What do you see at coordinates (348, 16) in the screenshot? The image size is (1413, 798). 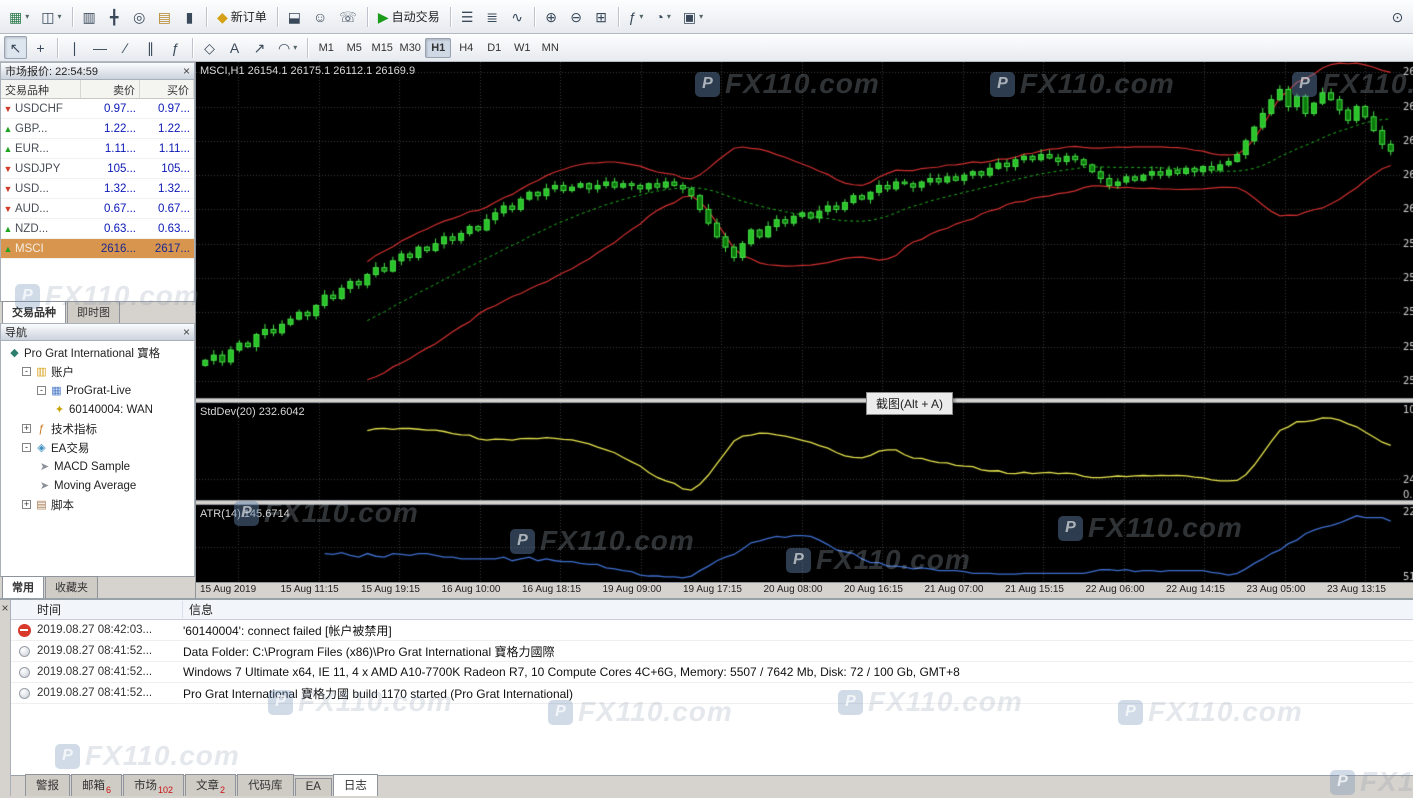 I see `support-button: ☏` at bounding box center [348, 16].